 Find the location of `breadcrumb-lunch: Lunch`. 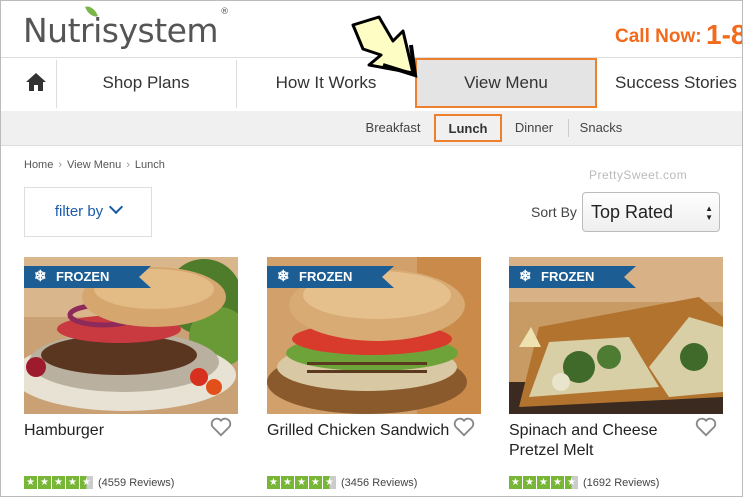

breadcrumb-lunch: Lunch is located at coordinates (149, 165).